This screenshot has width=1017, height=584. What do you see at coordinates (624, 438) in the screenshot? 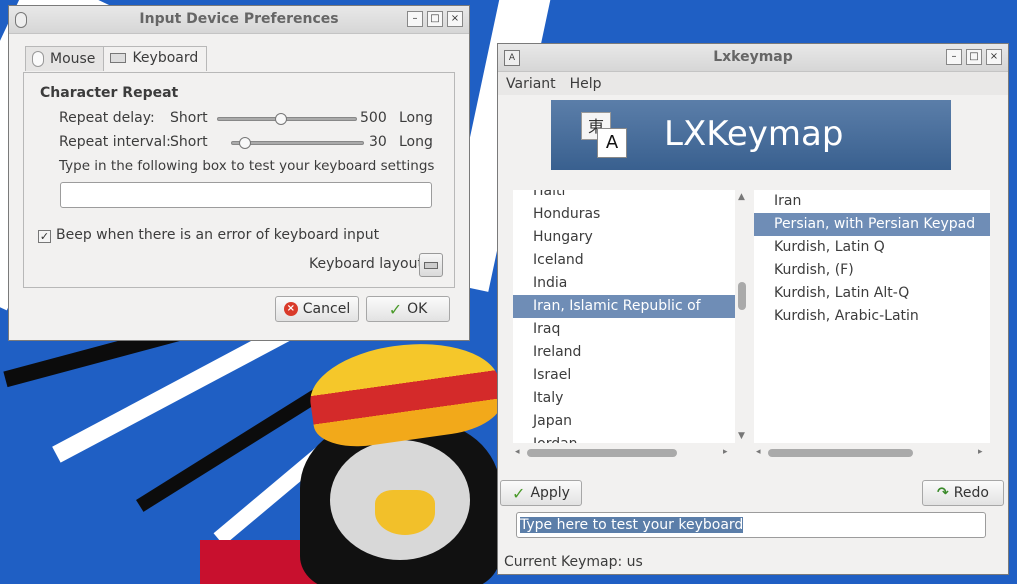
I see `list-item: Jordan` at bounding box center [624, 438].